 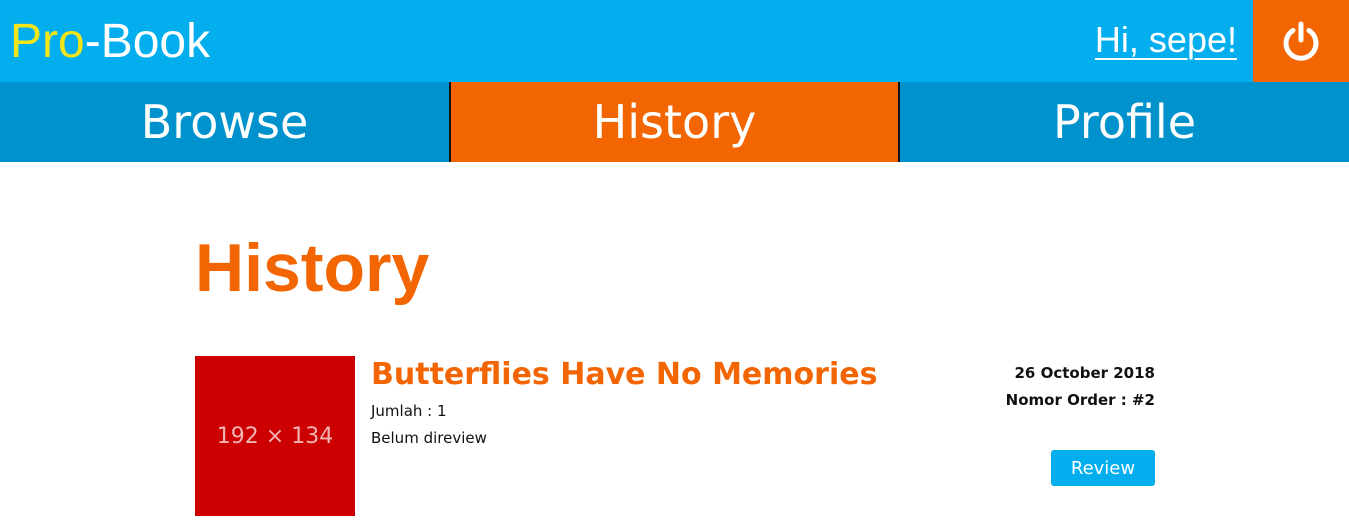 What do you see at coordinates (1123, 122) in the screenshot?
I see `tab-profile: Profile` at bounding box center [1123, 122].